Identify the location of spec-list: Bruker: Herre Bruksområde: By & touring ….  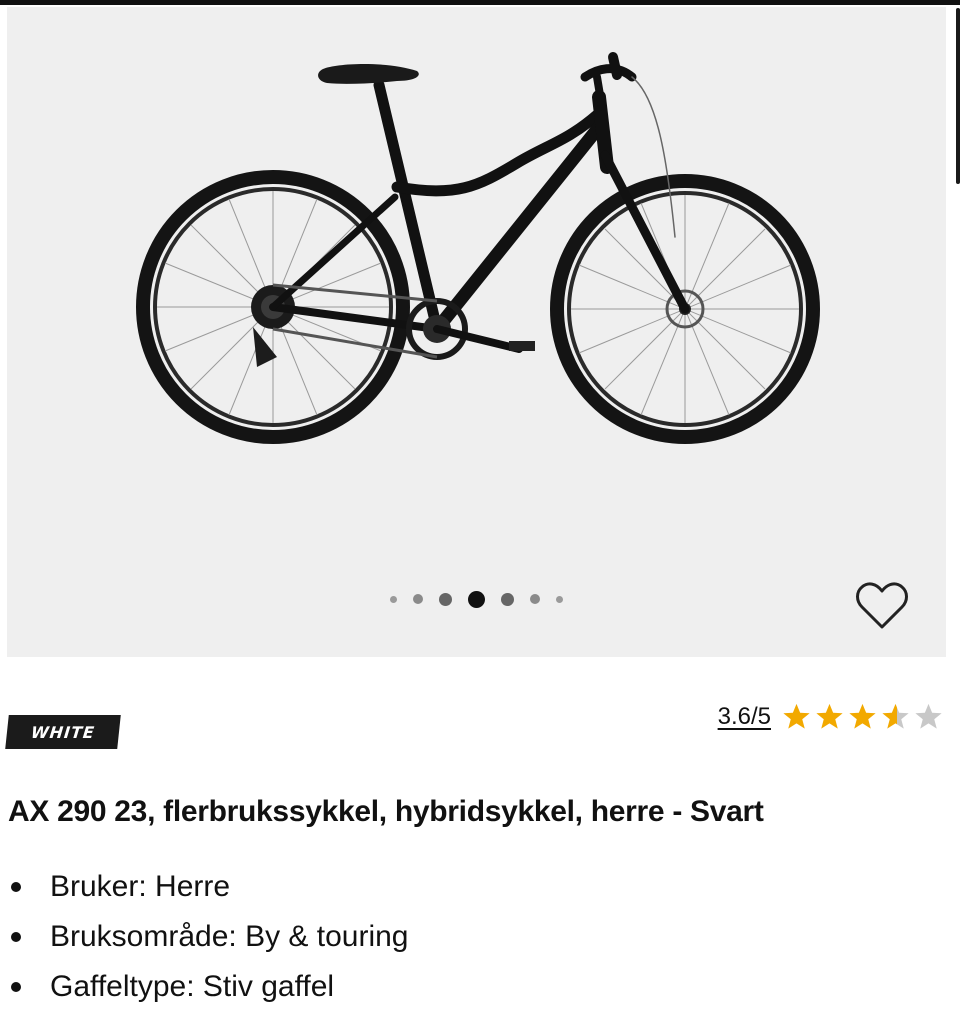
(208, 937).